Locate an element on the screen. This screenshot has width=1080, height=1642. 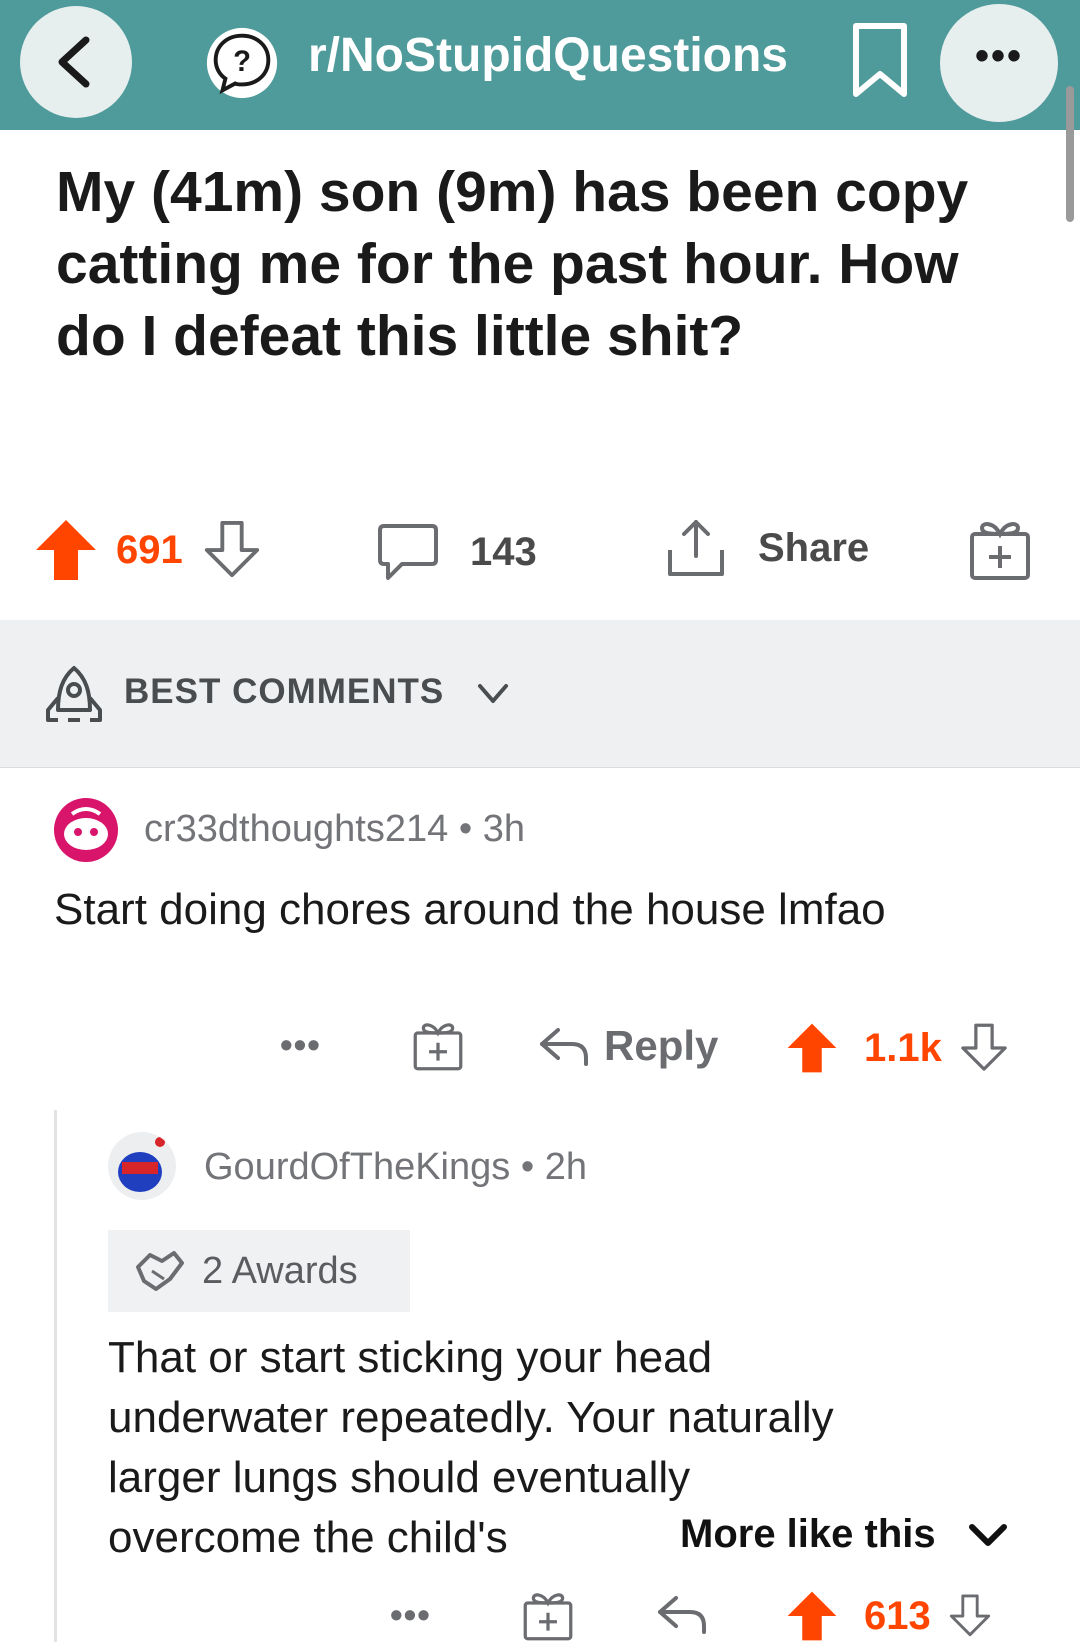
share-label: Share is located at coordinates (814, 547).